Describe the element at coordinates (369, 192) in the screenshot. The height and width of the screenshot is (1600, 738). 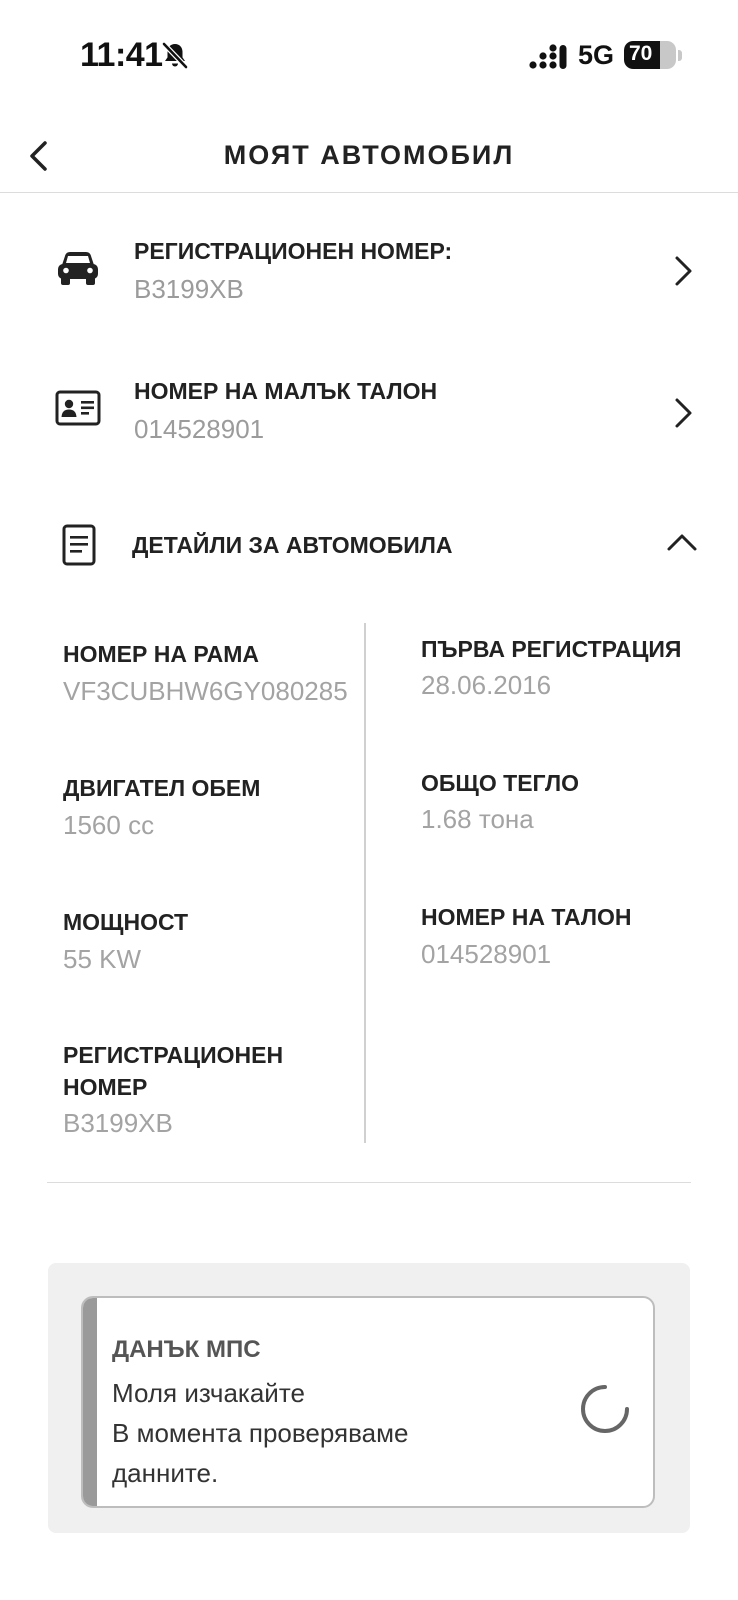
I see `header-divider` at that location.